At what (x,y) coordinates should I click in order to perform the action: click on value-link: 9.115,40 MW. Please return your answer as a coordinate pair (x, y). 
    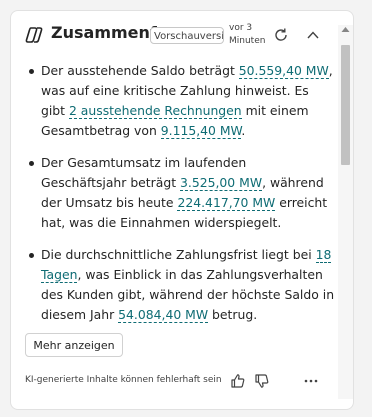
    Looking at the image, I should click on (201, 131).